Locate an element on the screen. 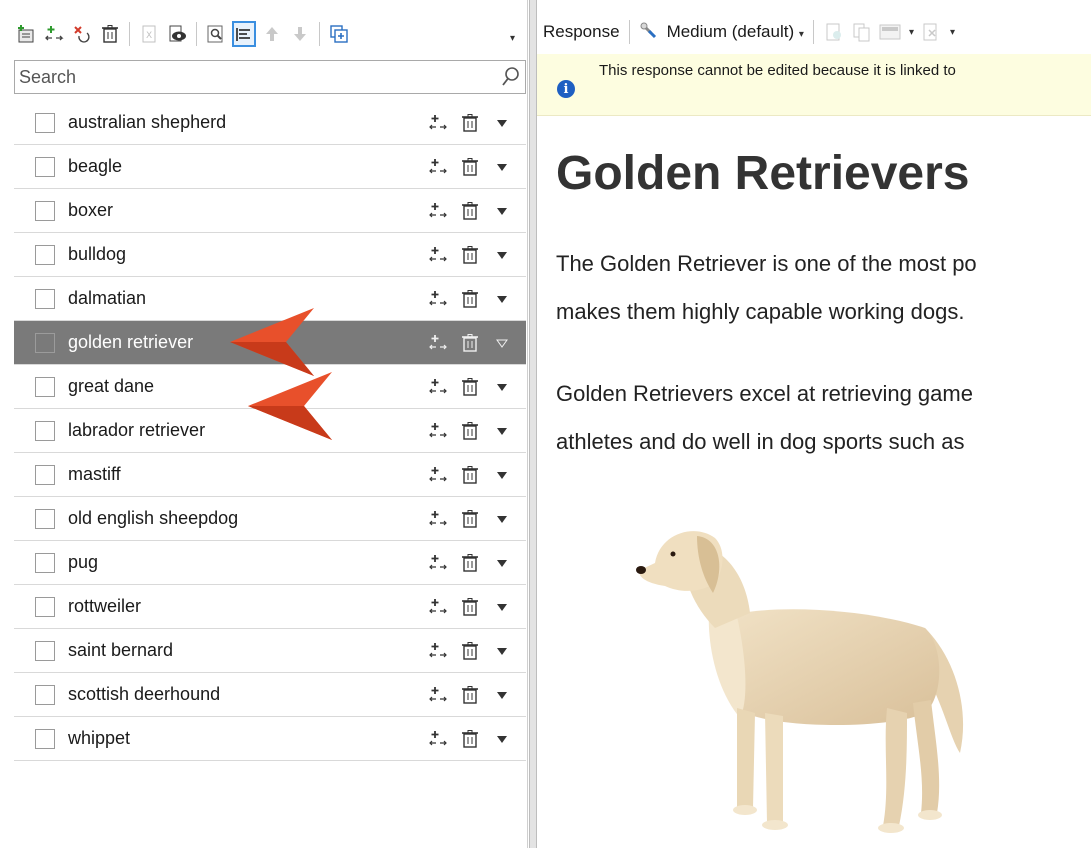 Image resolution: width=1091 pixels, height=848 pixels. layout-icon is located at coordinates (890, 32).